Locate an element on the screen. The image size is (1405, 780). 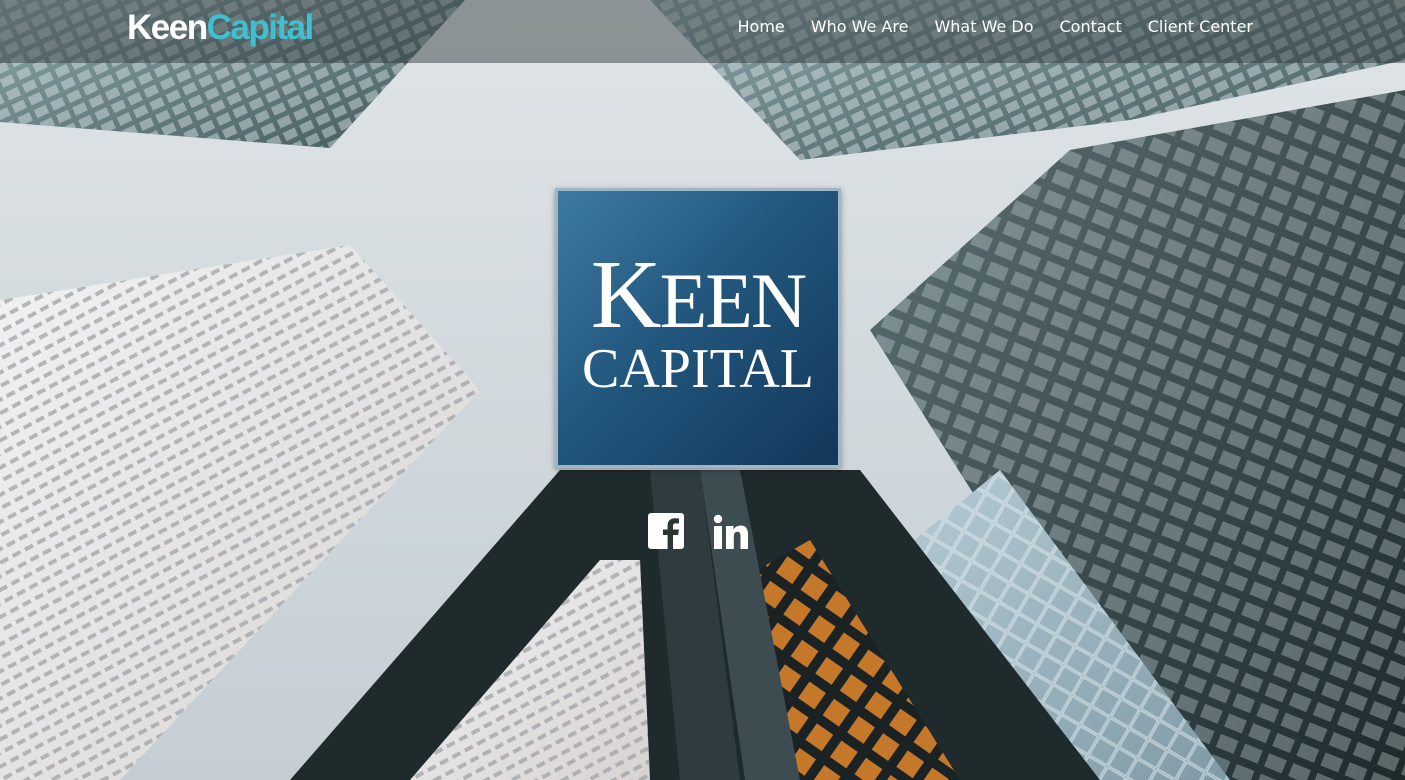
brand-name-capital: Capital is located at coordinates (260, 27).